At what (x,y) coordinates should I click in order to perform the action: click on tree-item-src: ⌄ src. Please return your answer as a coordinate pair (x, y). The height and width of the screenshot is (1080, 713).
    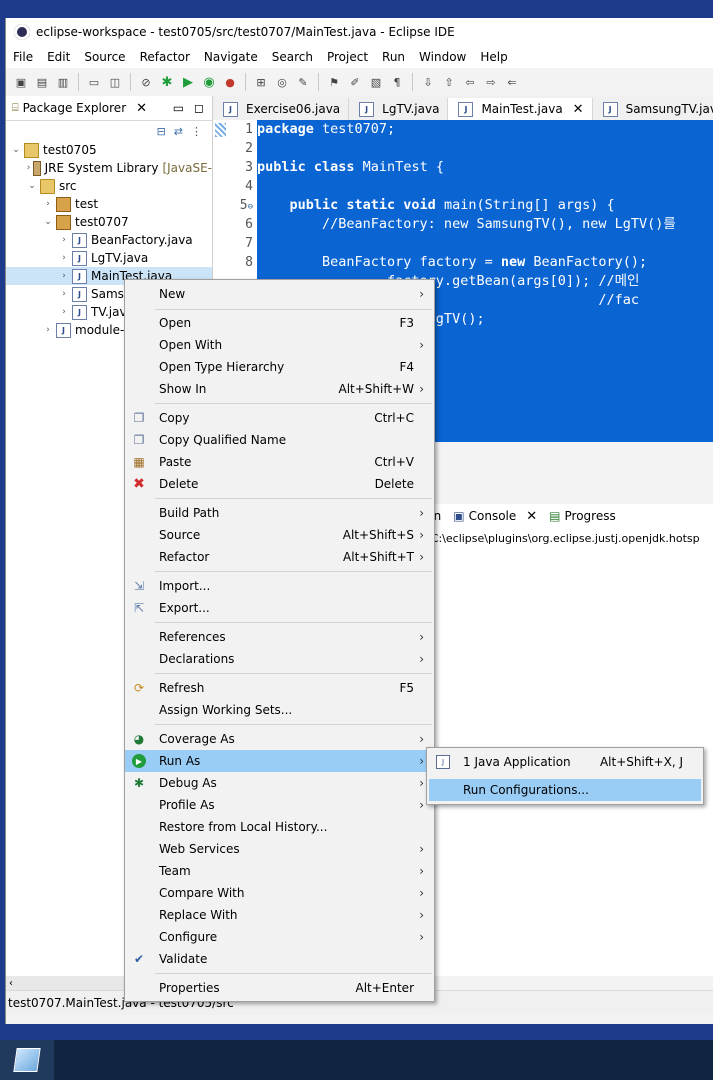
    Looking at the image, I should click on (109, 186).